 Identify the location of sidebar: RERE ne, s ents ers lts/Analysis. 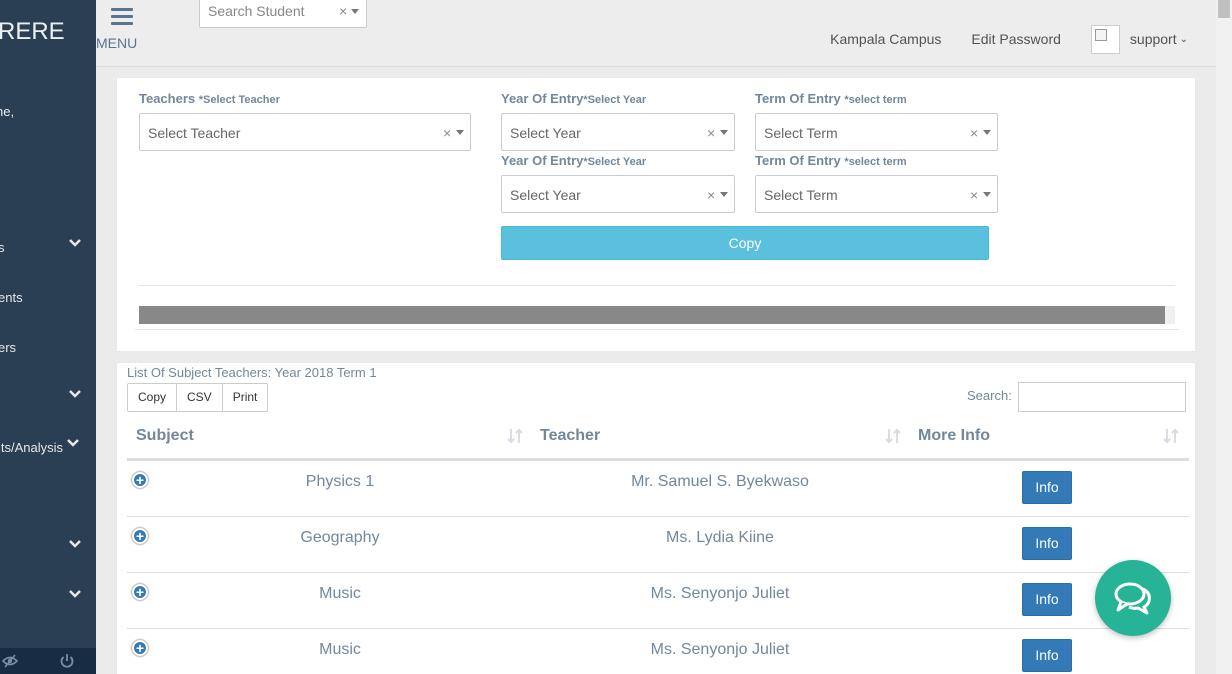
(48, 337).